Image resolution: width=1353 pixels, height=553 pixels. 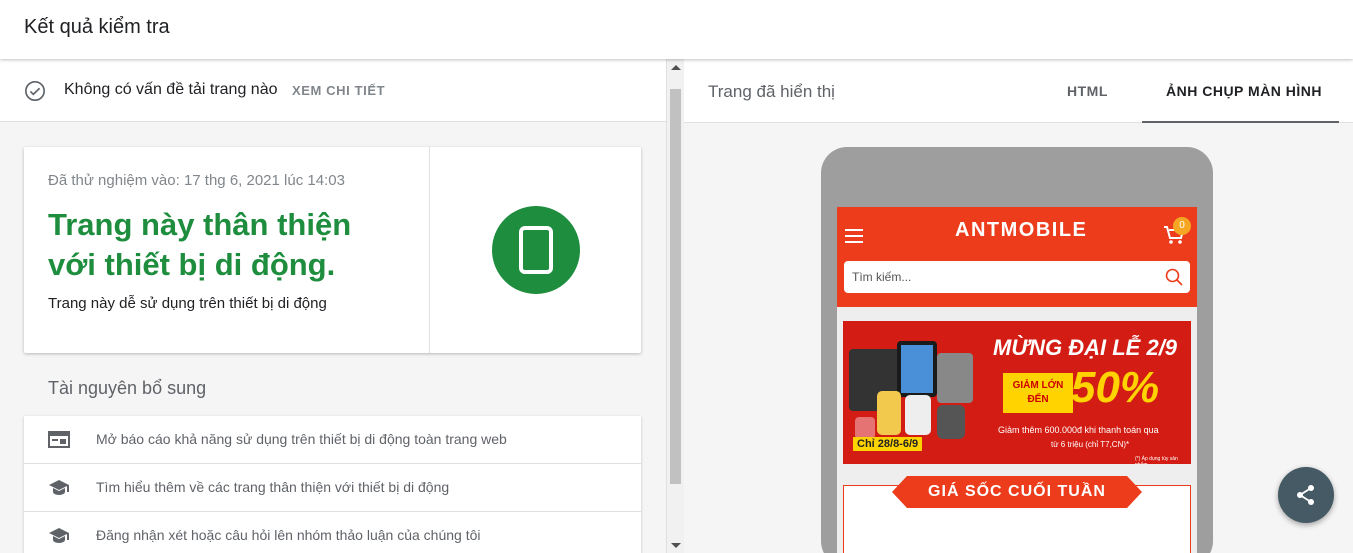 What do you see at coordinates (1156, 460) in the screenshot?
I see `promo-note: (*) Áp dụng tùy sản phẩm` at bounding box center [1156, 460].